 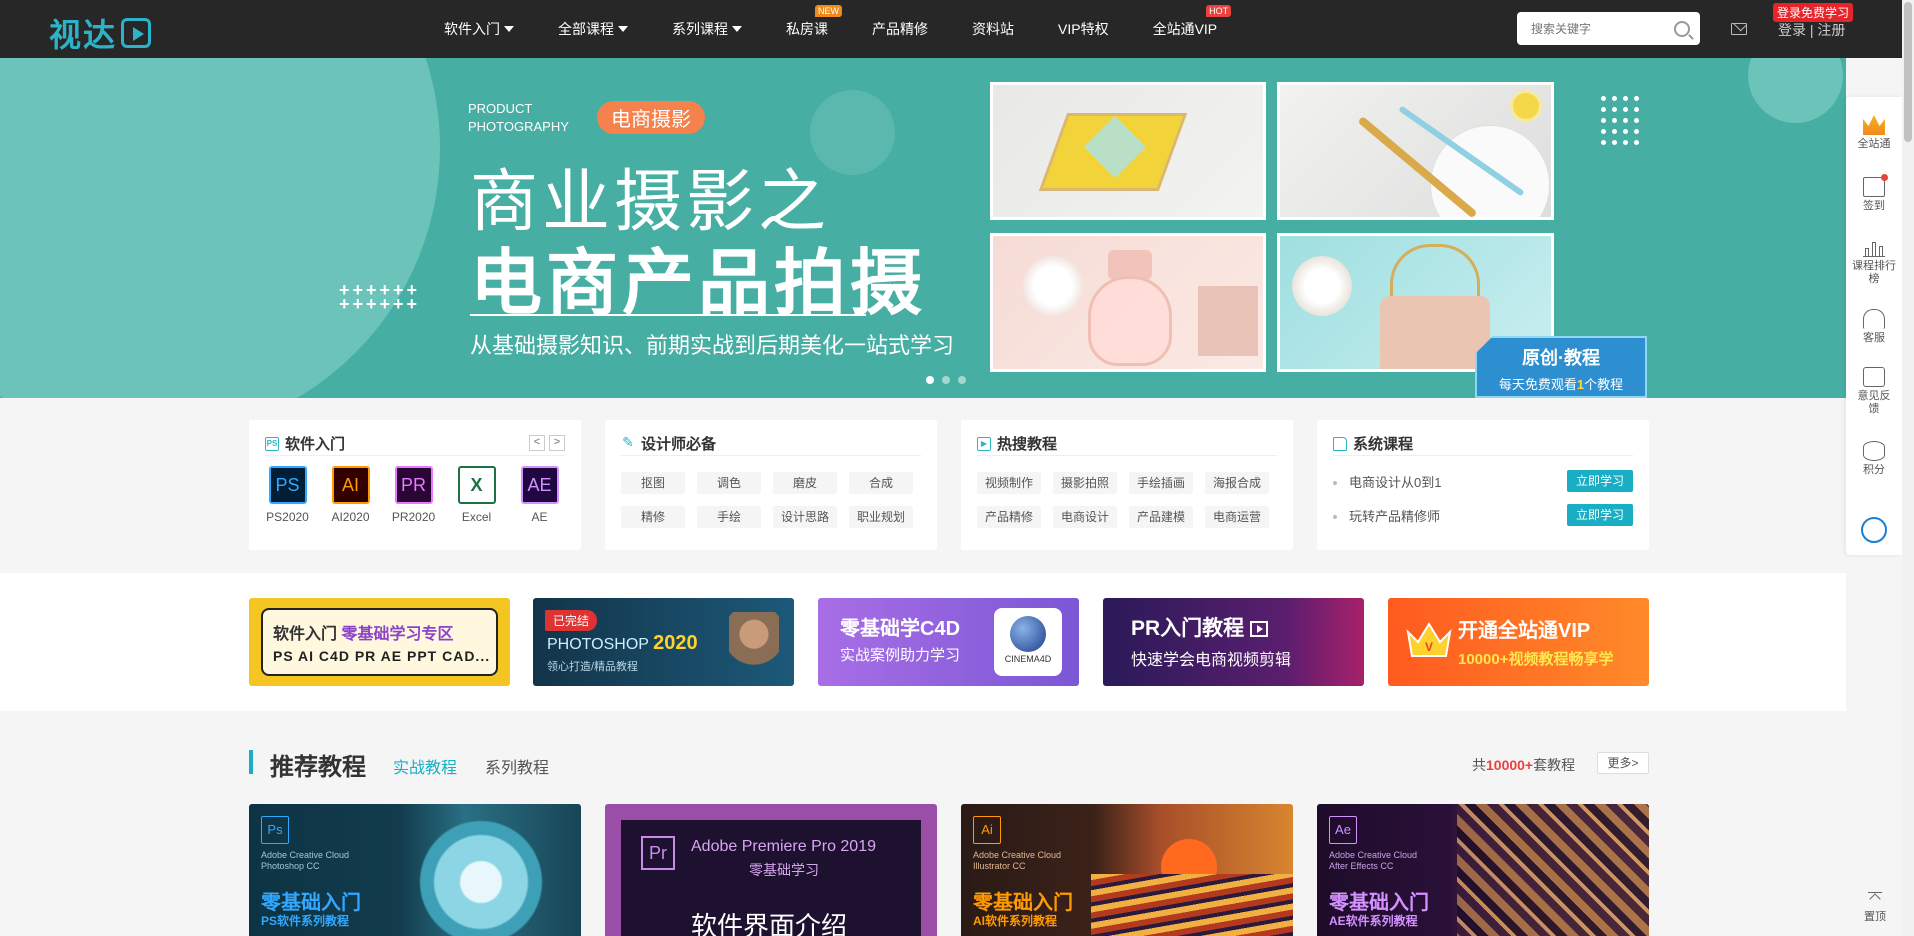 I want to click on next-arrow-icon: >, so click(x=557, y=443).